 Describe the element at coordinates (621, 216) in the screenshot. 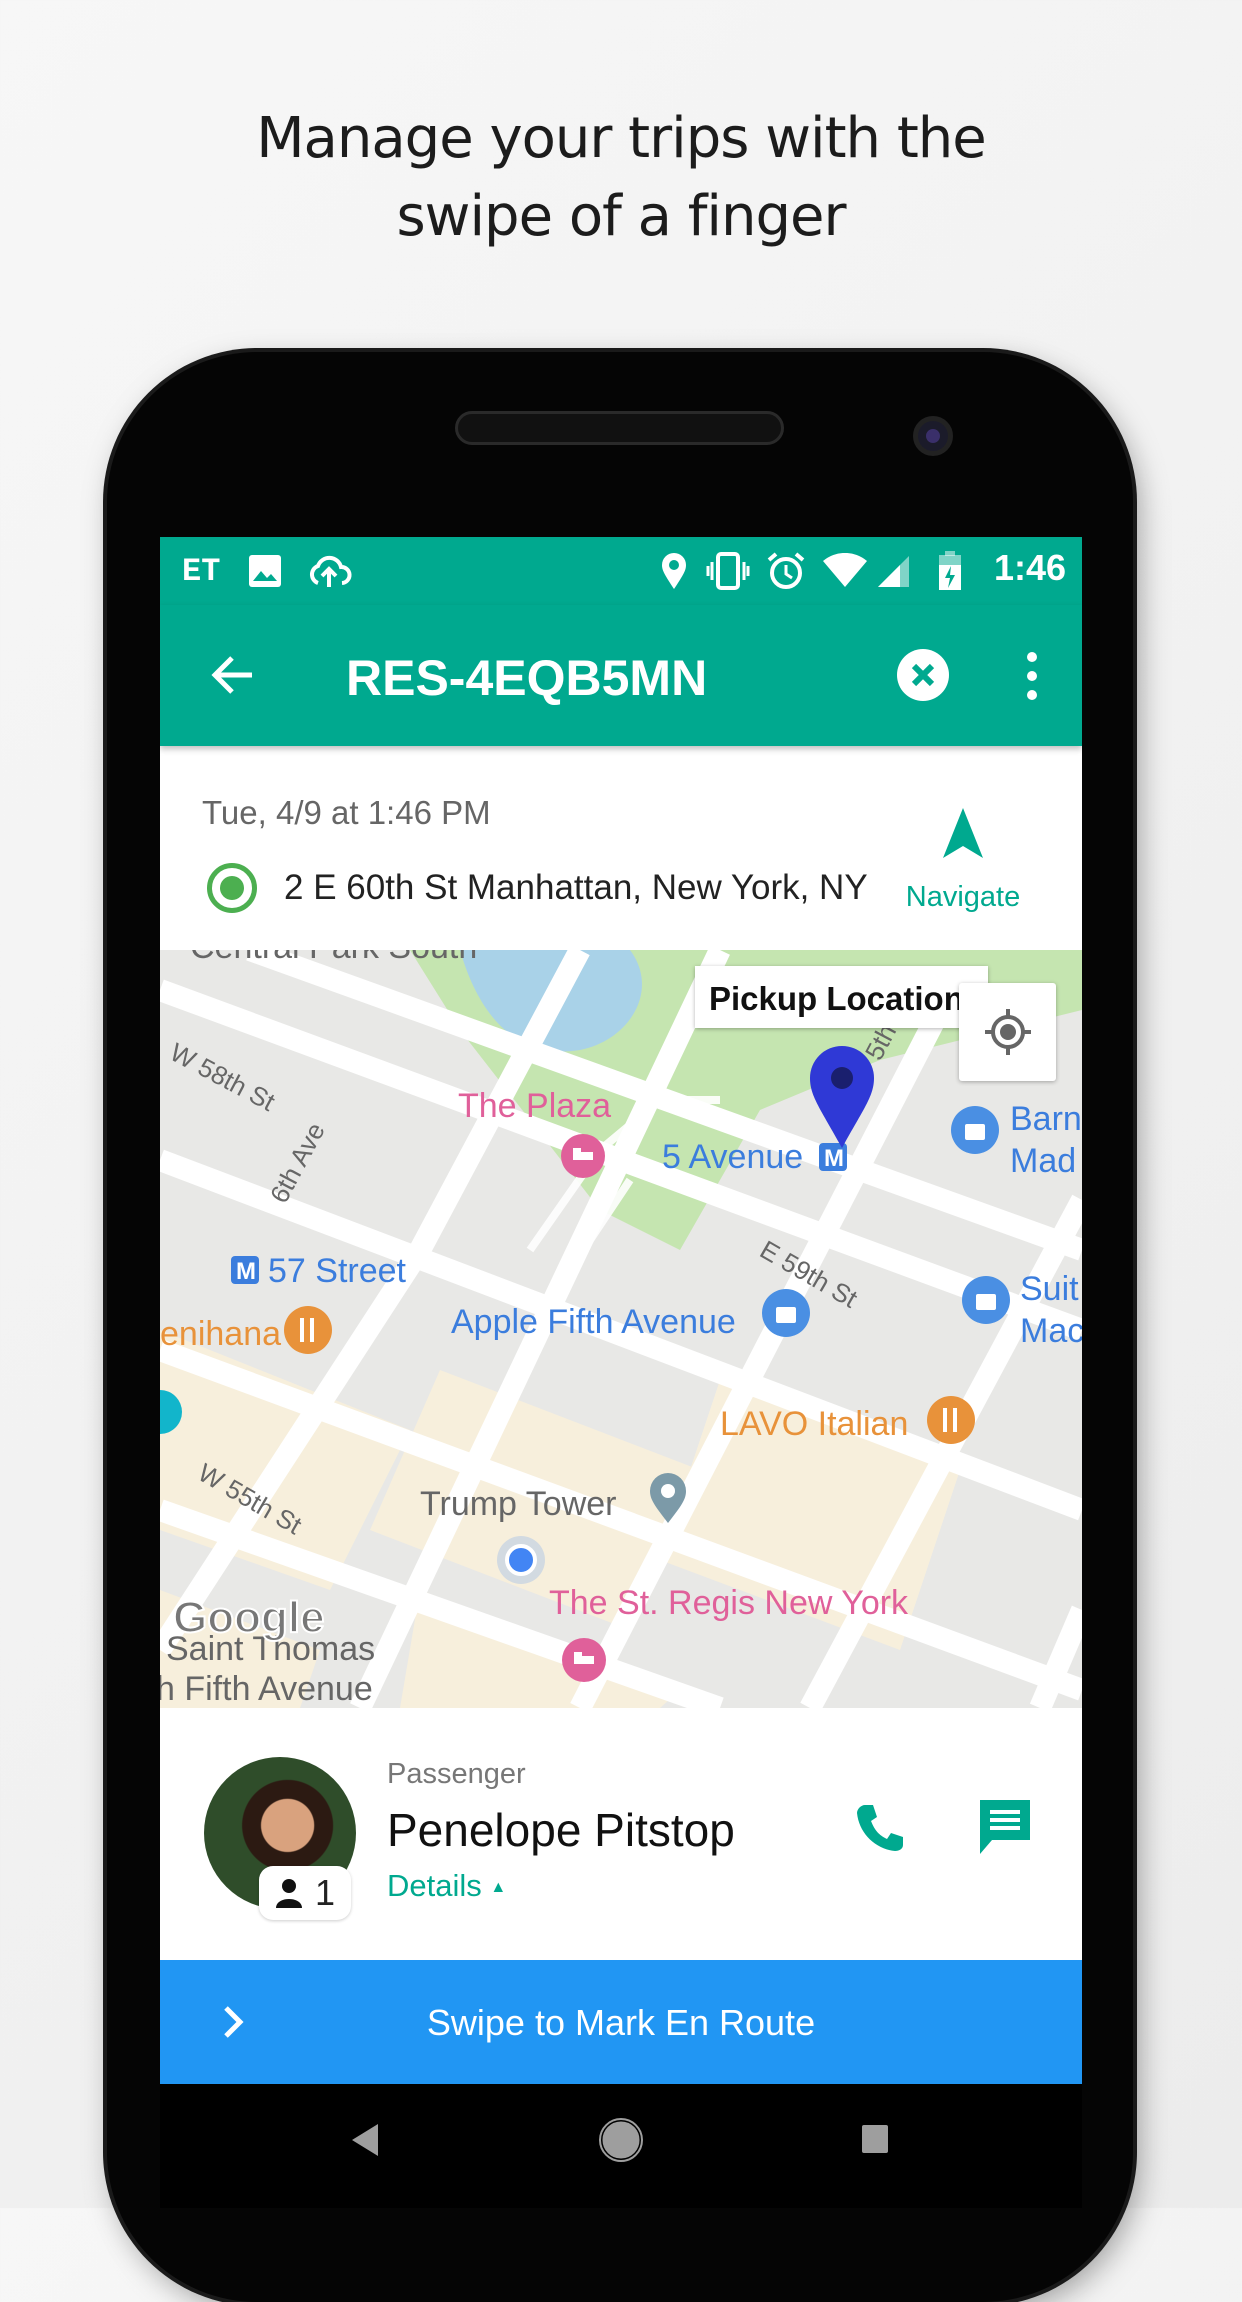

I see `headline-line-2: swipe of a finger` at that location.